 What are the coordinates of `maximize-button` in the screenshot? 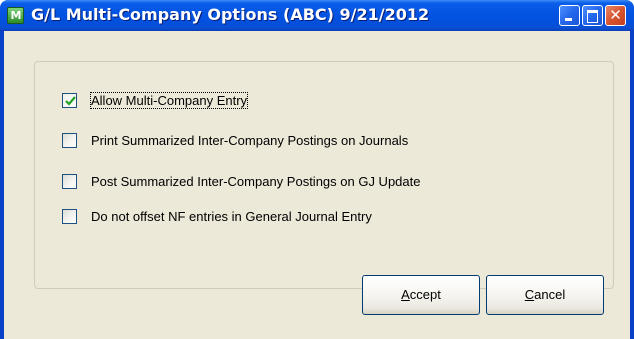 It's located at (592, 15).